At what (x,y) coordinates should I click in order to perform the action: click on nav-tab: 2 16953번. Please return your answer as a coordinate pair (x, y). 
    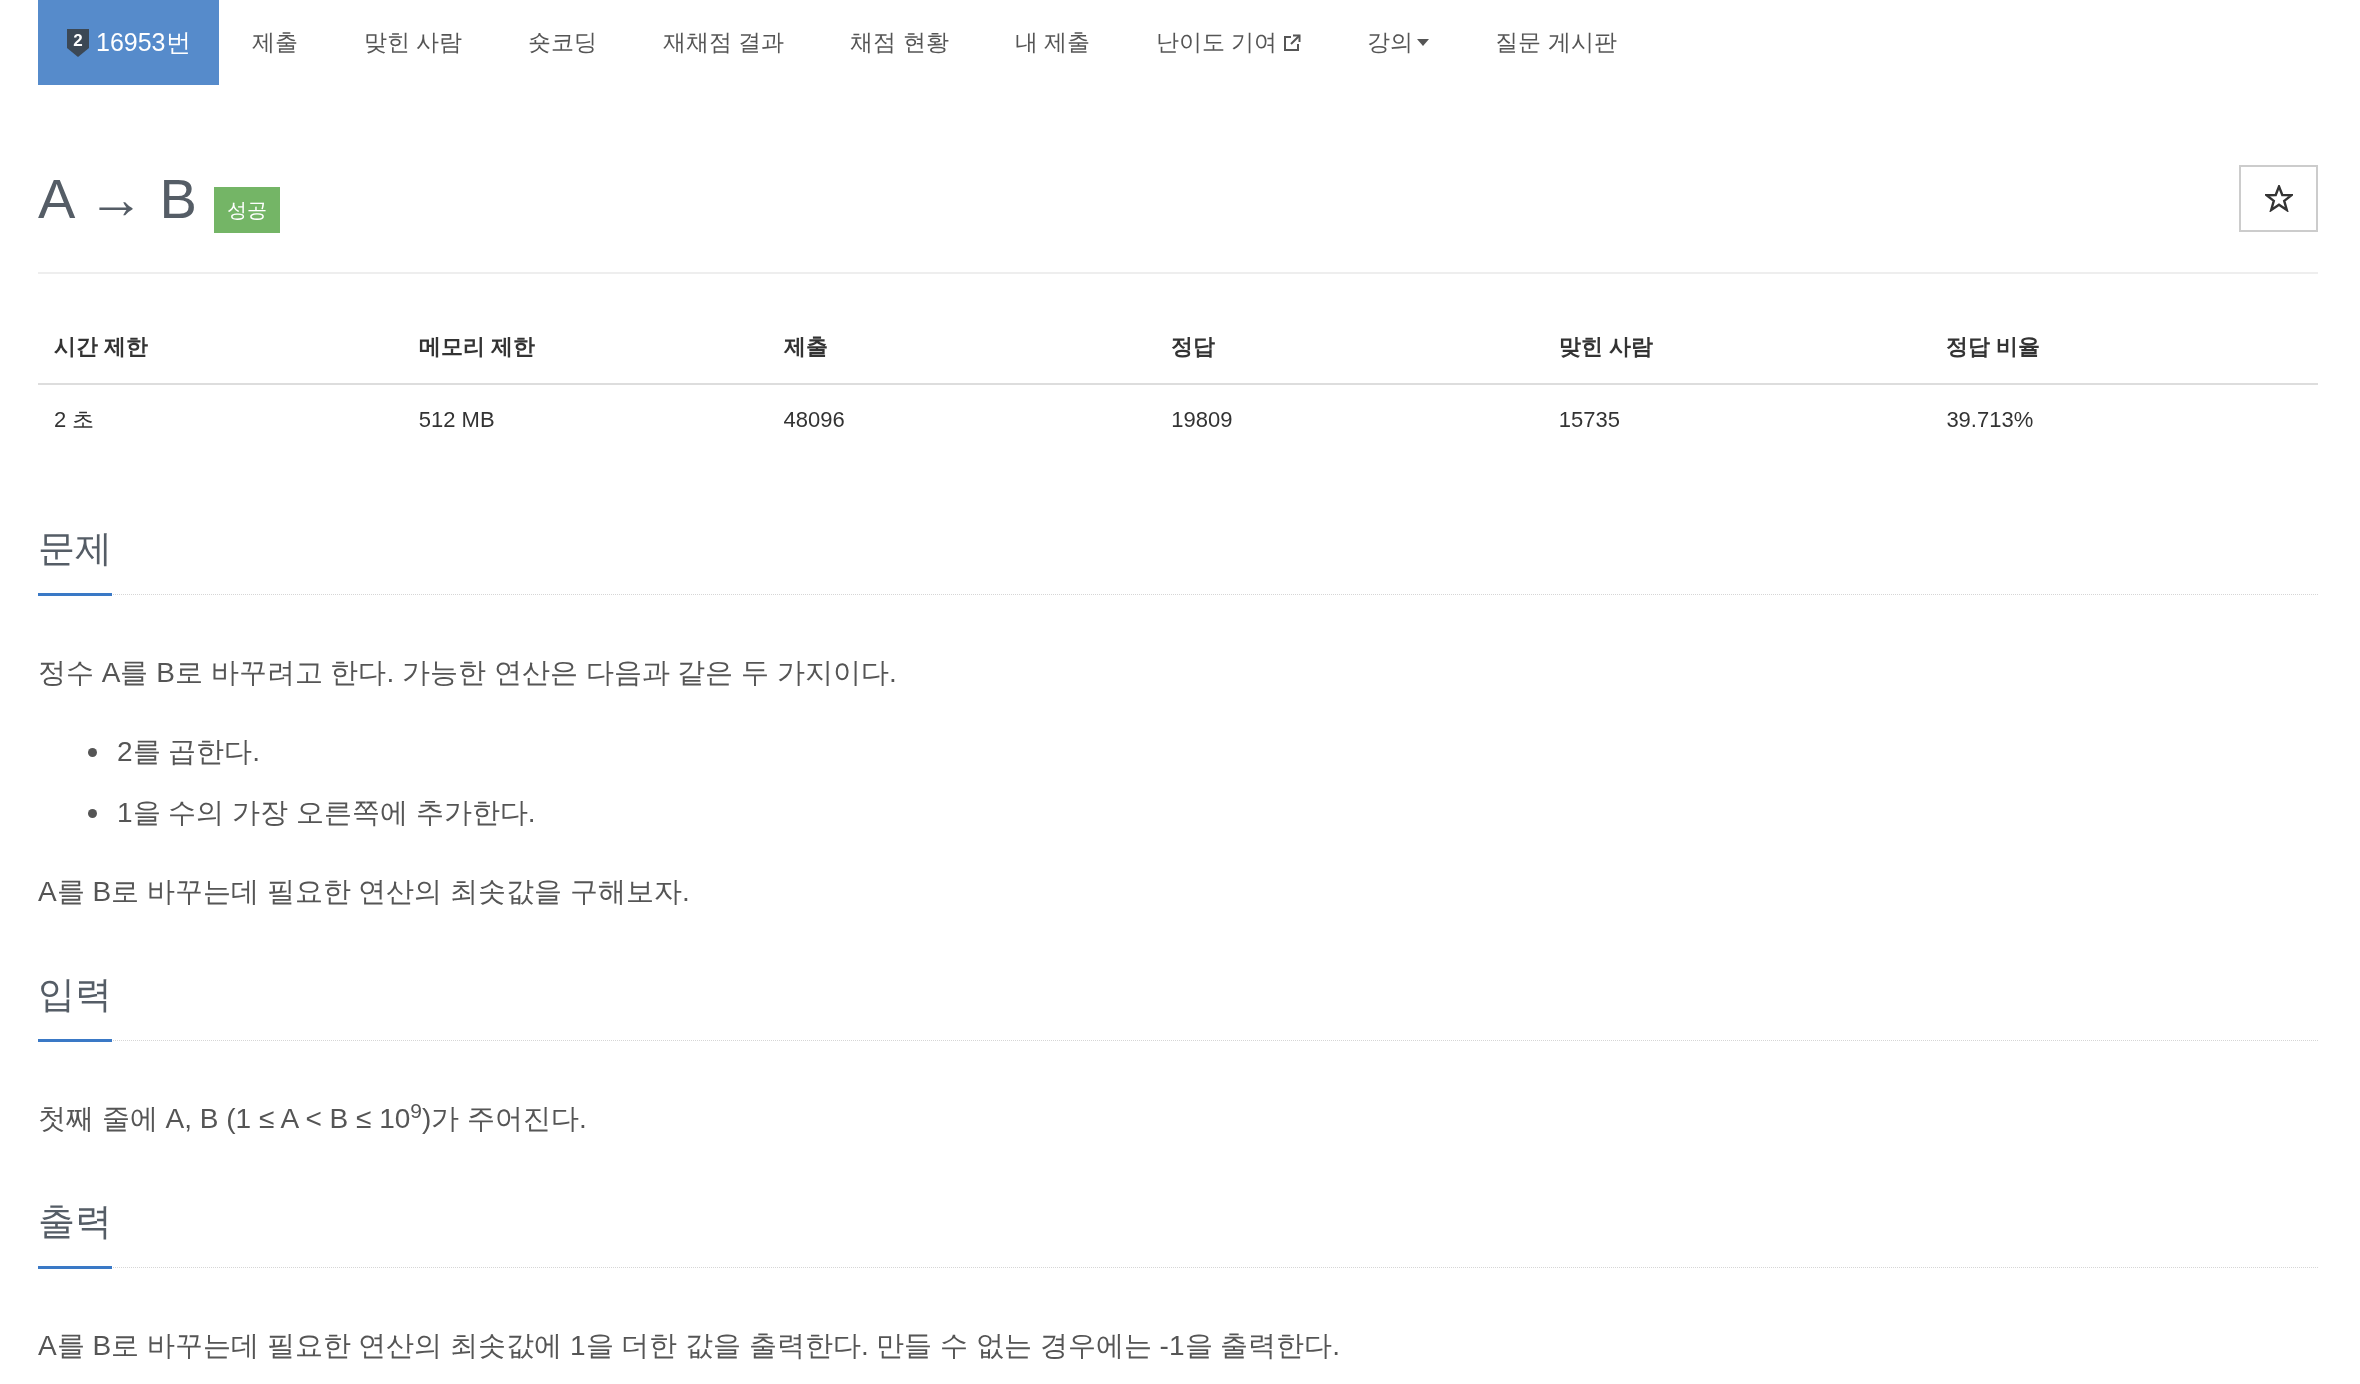
    Looking at the image, I should click on (128, 42).